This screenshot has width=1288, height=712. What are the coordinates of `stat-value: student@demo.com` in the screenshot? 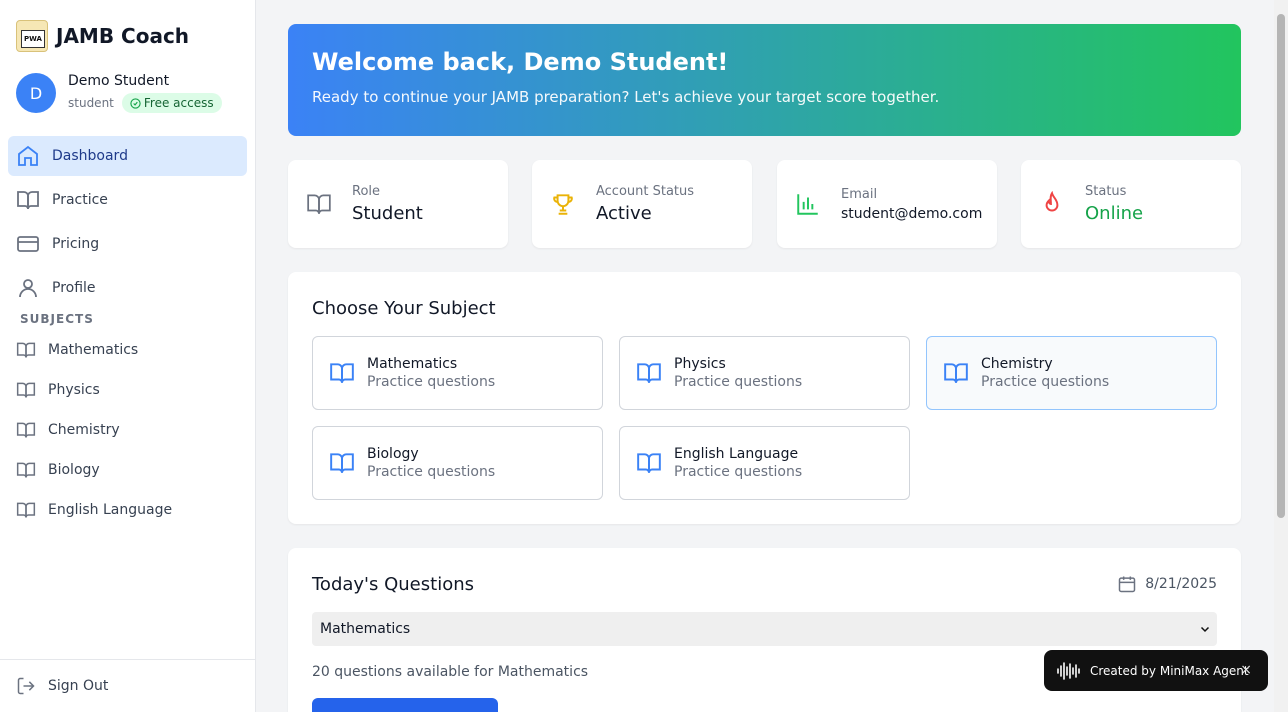 It's located at (912, 213).